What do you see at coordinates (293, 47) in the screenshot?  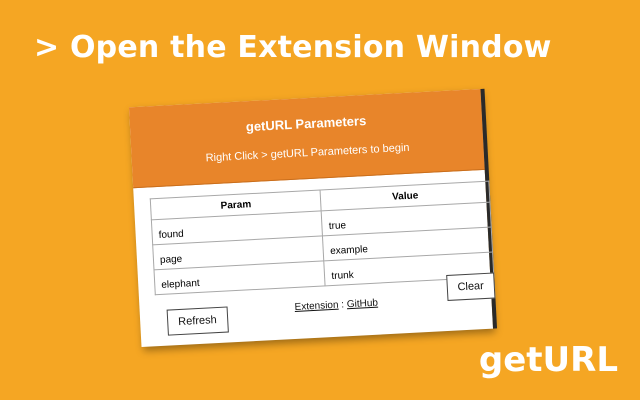 I see `headline: > Open the Extension Window` at bounding box center [293, 47].